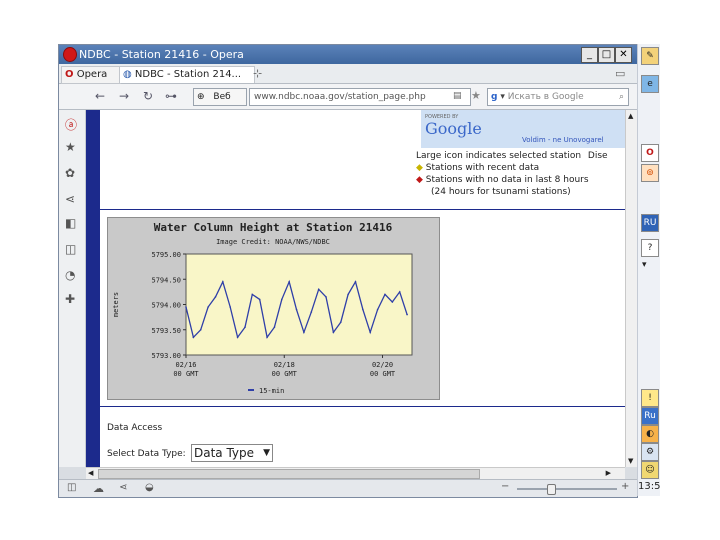 Image resolution: width=720 pixels, height=540 pixels. I want to click on scroll-thumb, so click(289, 474).